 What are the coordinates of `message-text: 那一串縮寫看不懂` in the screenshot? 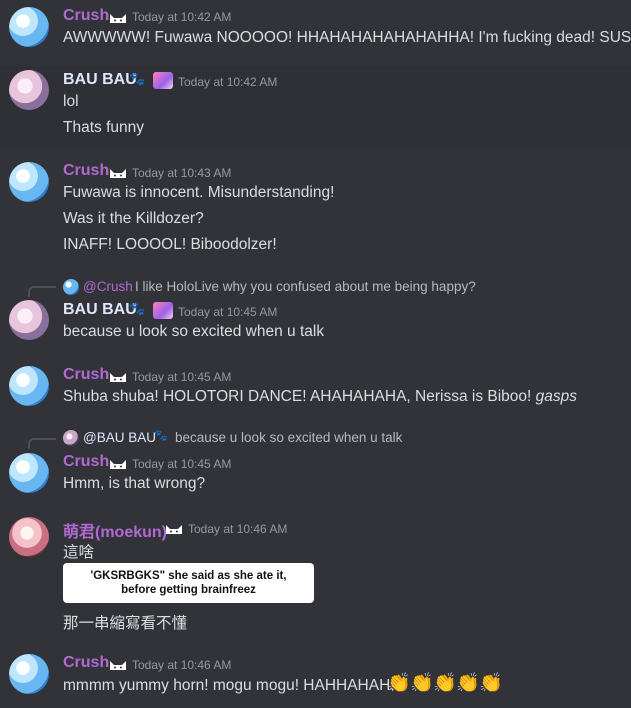 It's located at (125, 623).